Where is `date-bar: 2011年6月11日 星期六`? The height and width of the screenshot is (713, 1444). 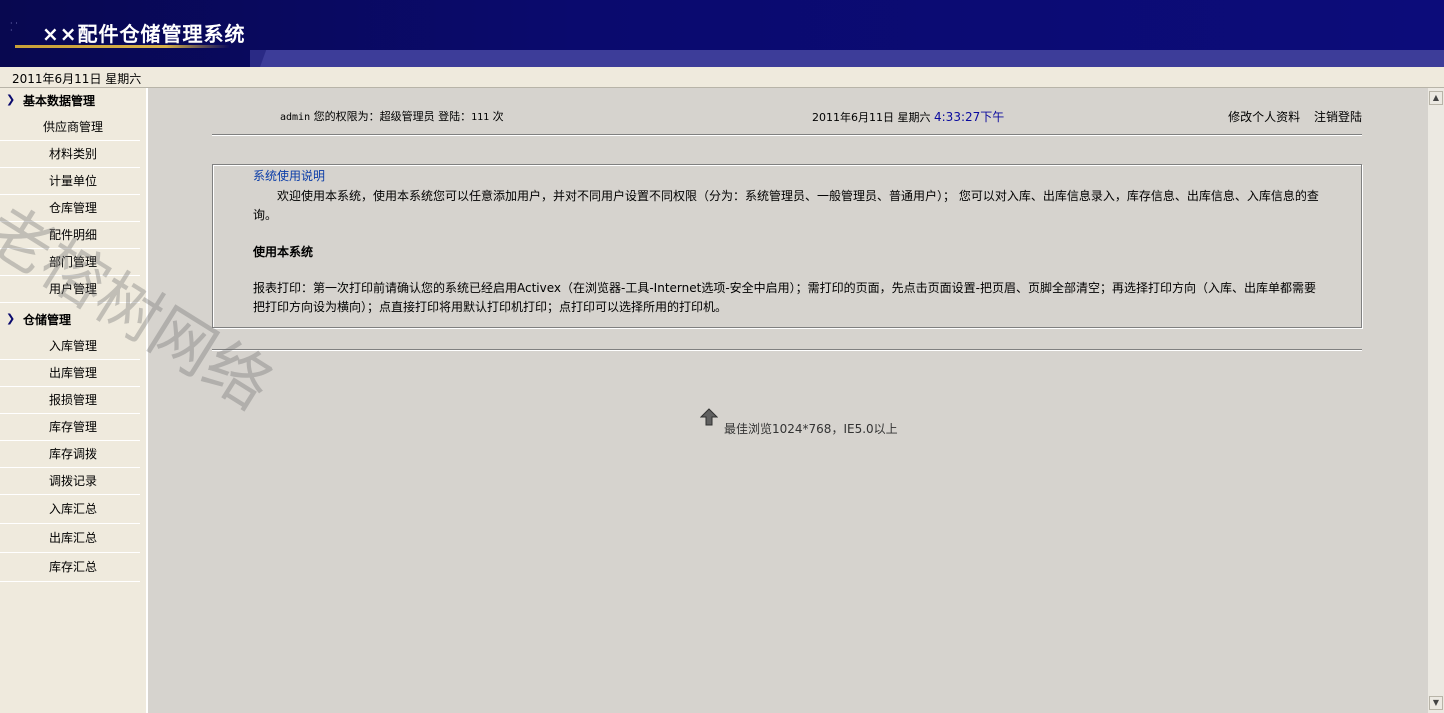 date-bar: 2011年6月11日 星期六 is located at coordinates (722, 77).